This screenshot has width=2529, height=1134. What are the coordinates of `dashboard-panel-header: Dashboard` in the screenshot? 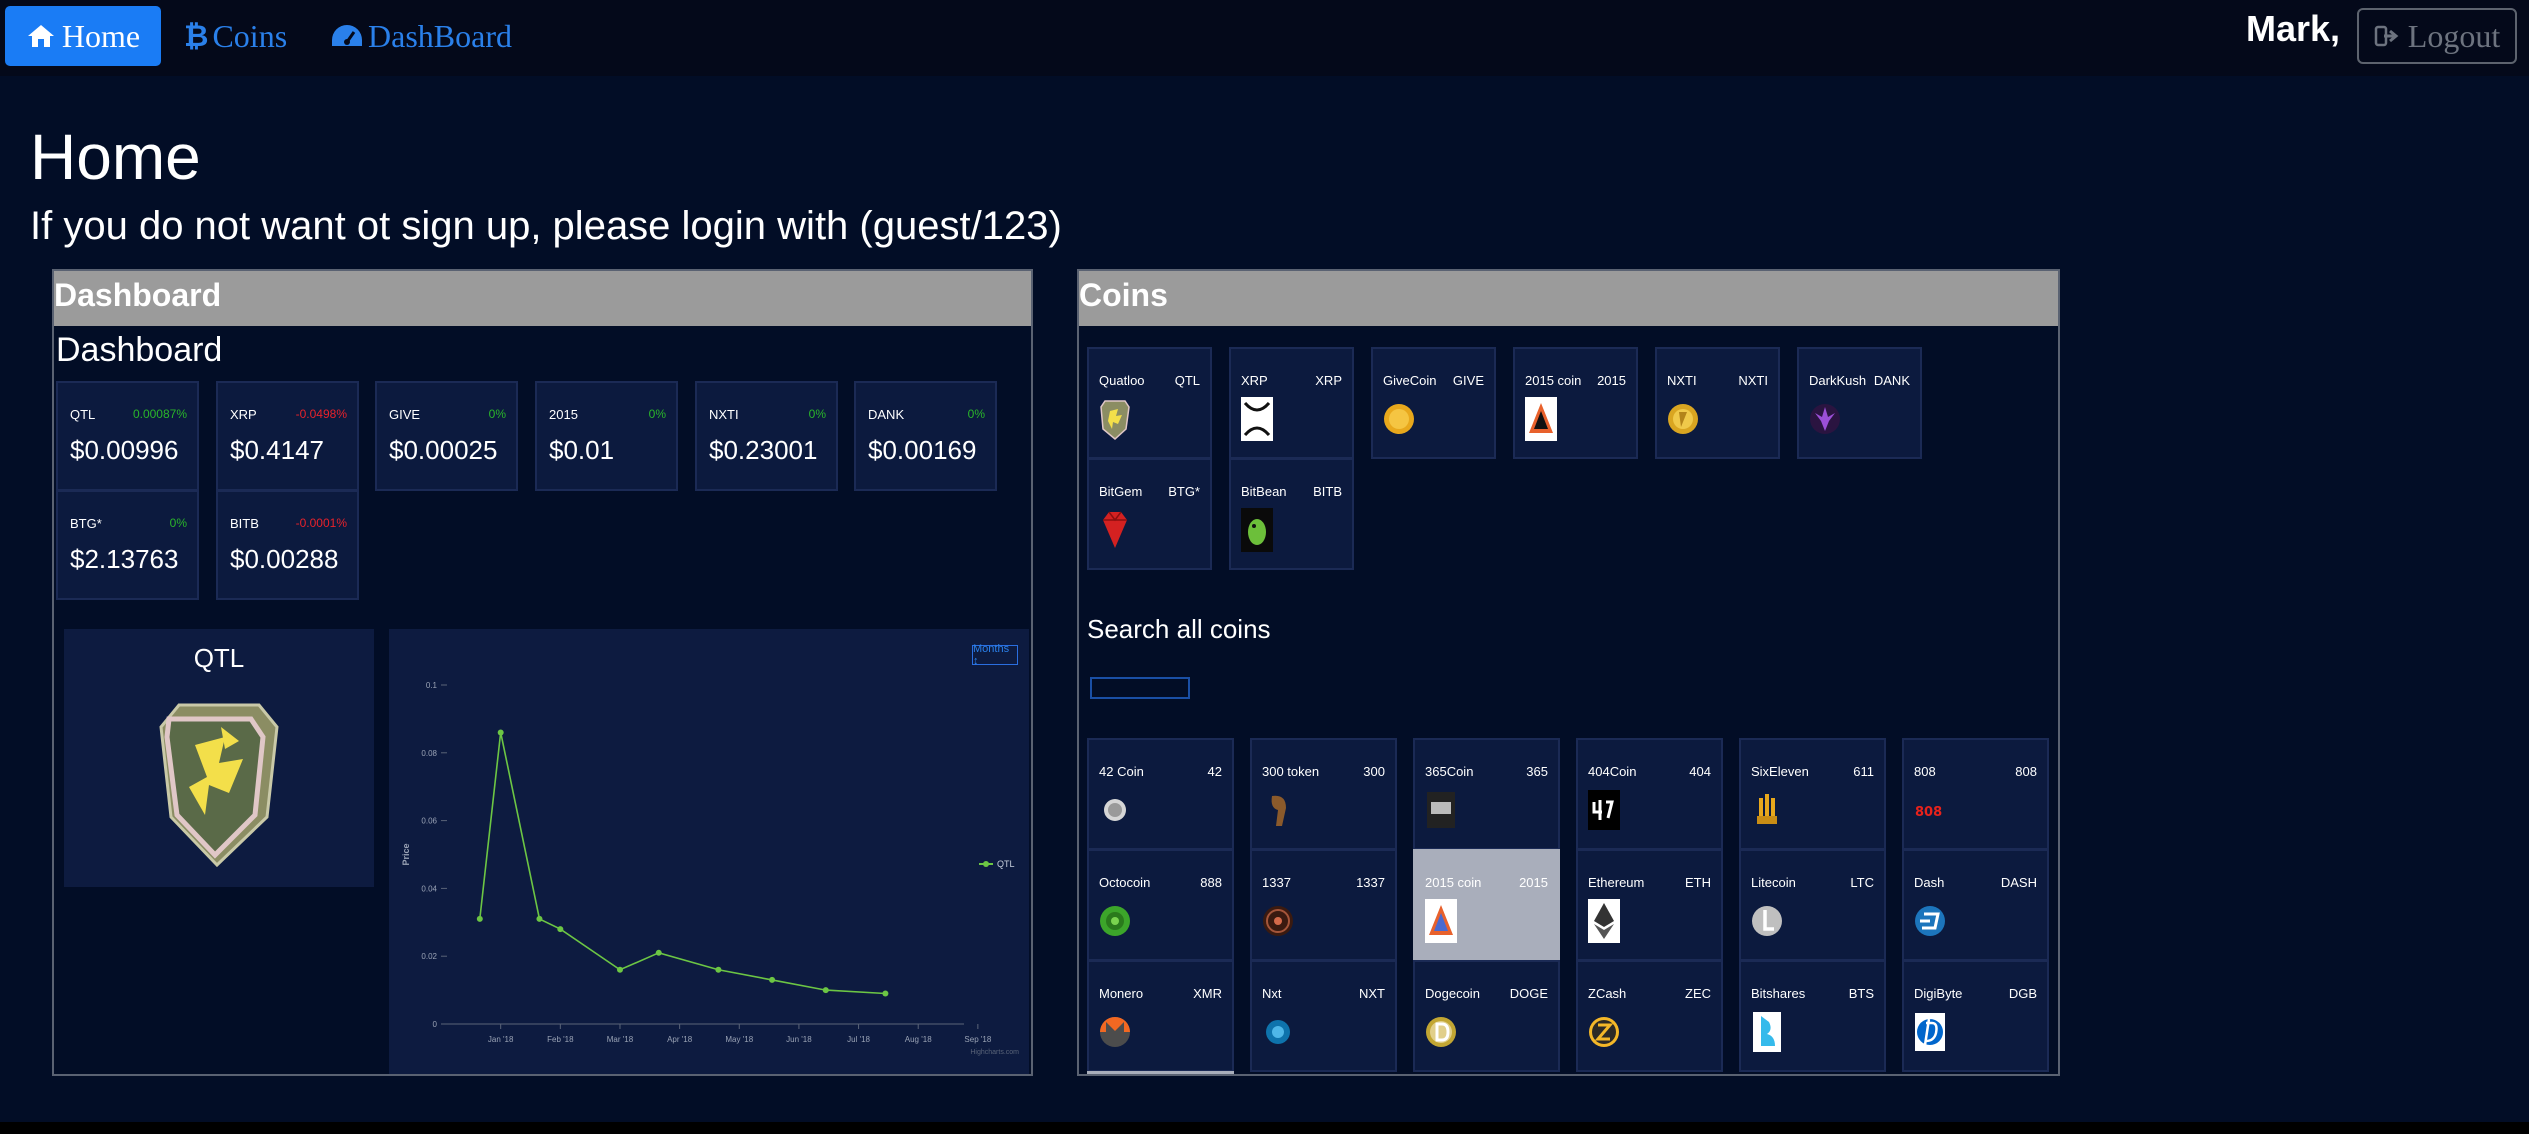 It's located at (542, 298).